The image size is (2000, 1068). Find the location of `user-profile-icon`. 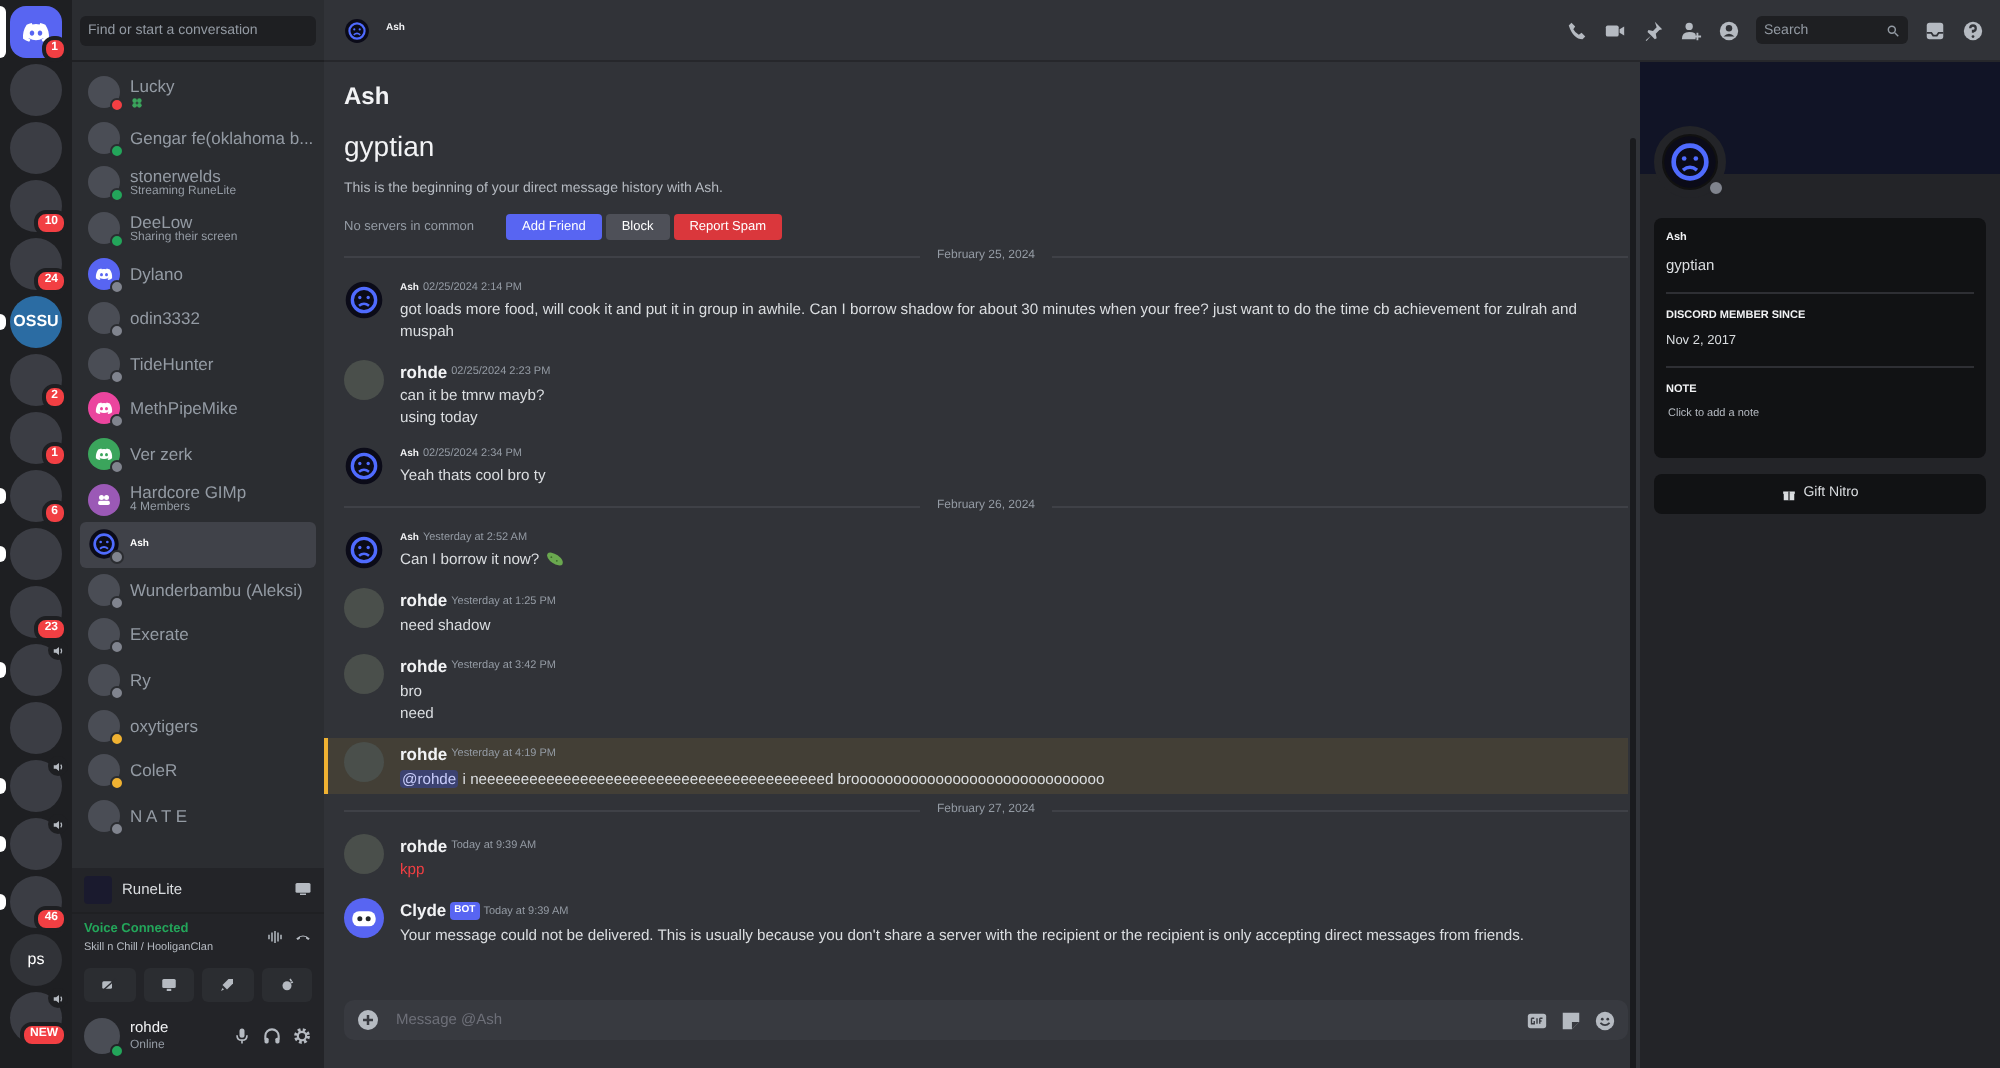

user-profile-icon is located at coordinates (1729, 30).